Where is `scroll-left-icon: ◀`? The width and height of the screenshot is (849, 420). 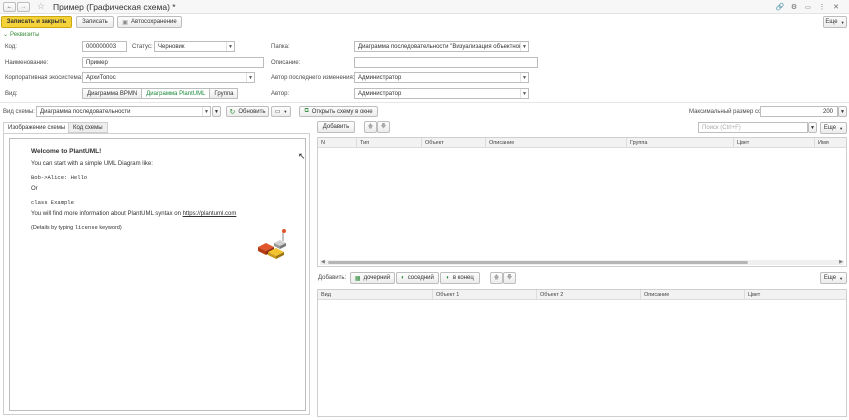
scroll-left-icon: ◀ is located at coordinates (323, 262).